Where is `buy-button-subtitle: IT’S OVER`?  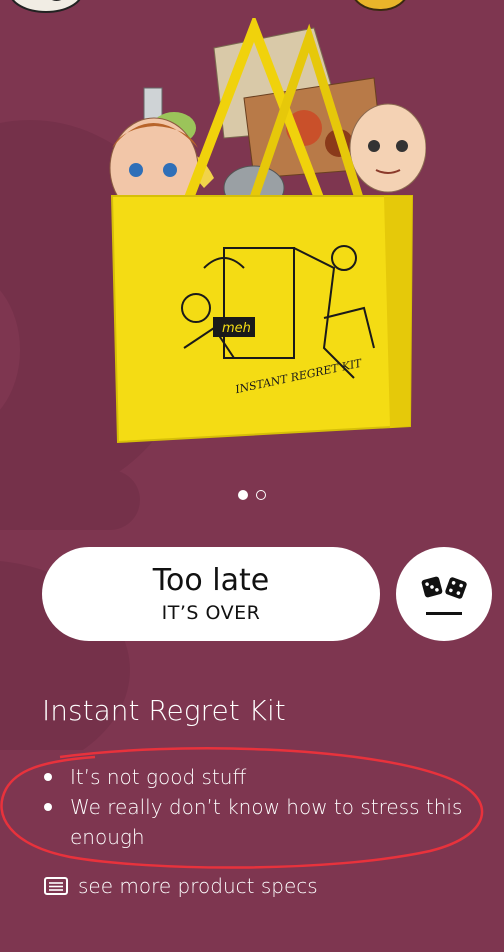 buy-button-subtitle: IT’S OVER is located at coordinates (211, 613).